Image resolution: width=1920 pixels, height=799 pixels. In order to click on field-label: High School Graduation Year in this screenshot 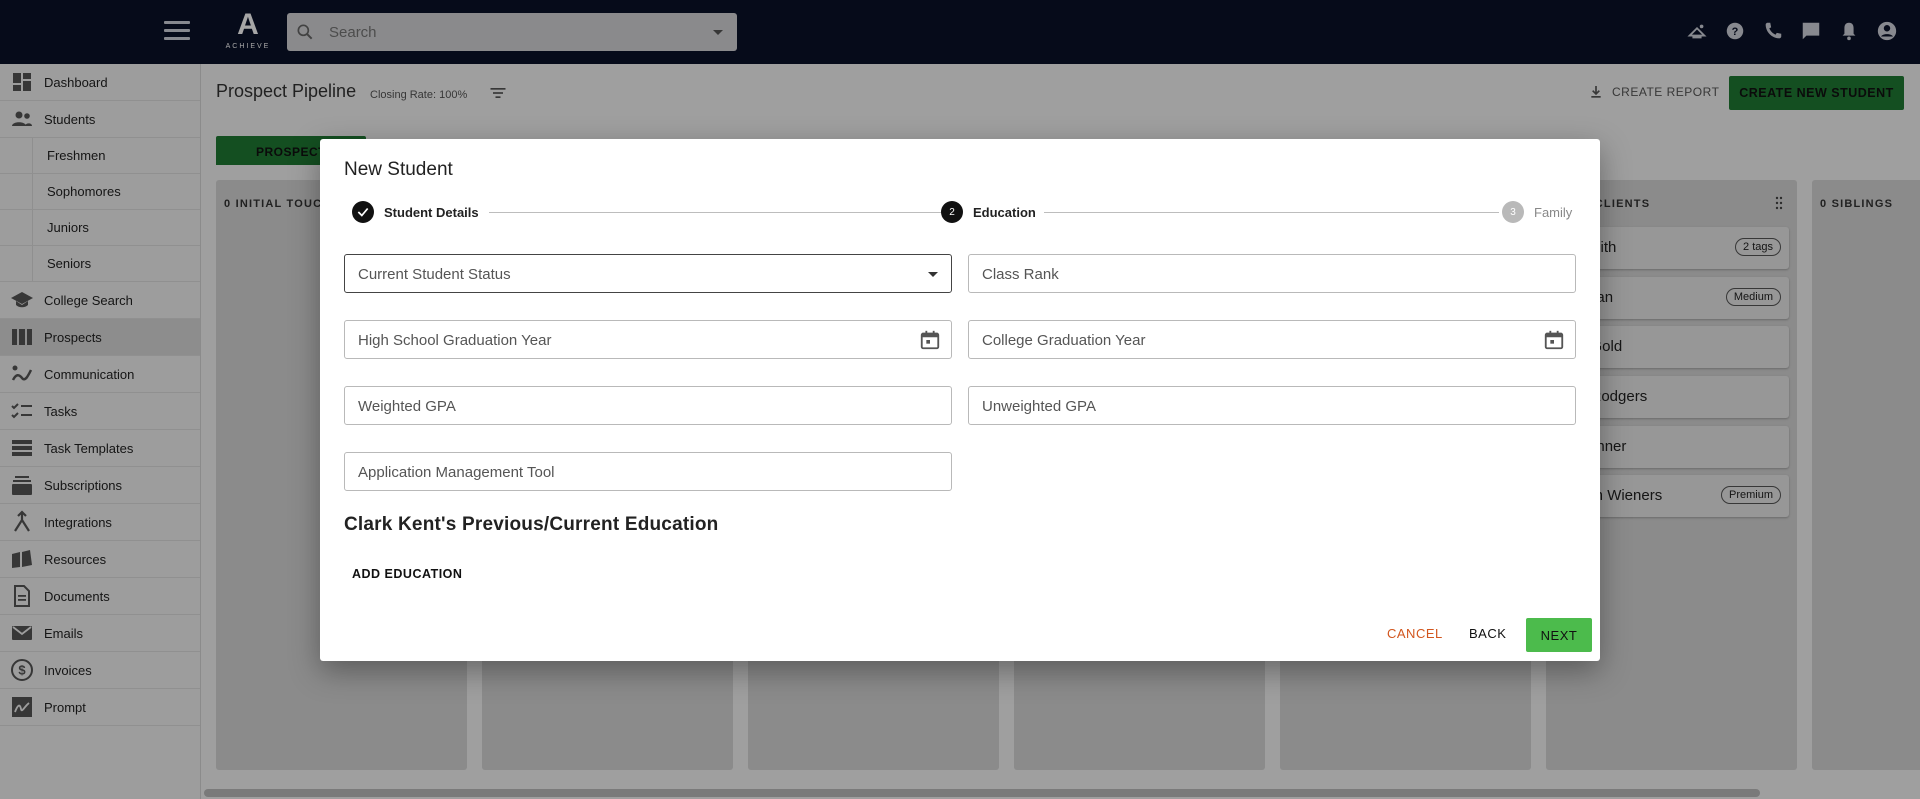, I will do `click(455, 340)`.